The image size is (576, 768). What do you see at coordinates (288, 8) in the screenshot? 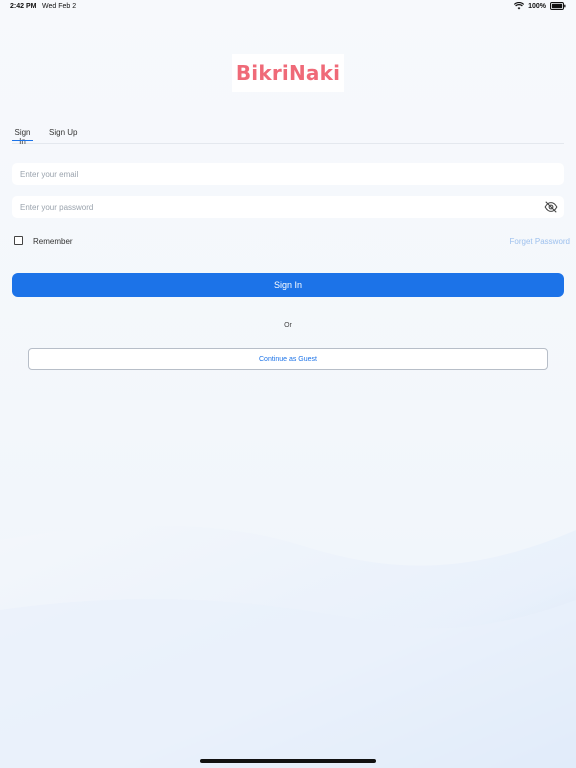
I see `status-bar: 2:42 PM Wed Feb 2 100%` at bounding box center [288, 8].